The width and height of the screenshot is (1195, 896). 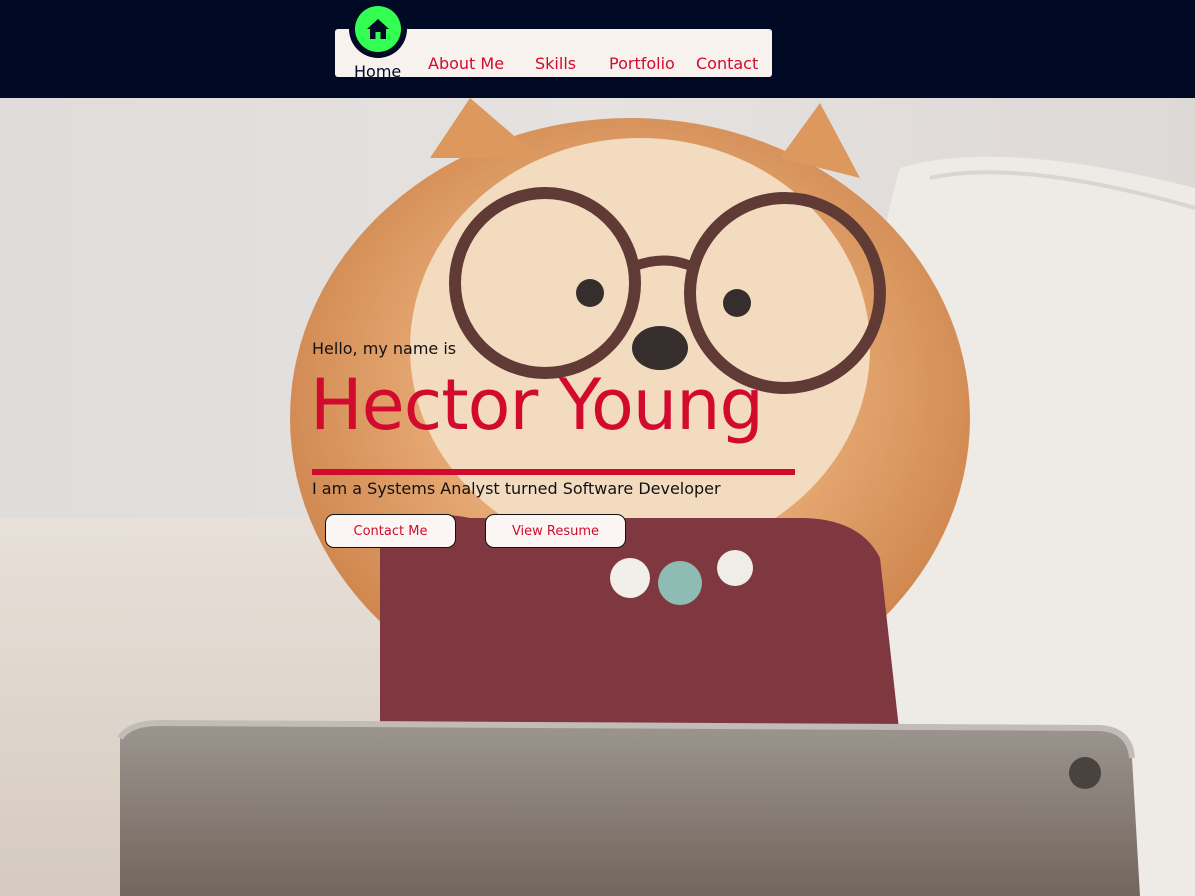 I want to click on nav-item-home: Home, so click(x=377, y=71).